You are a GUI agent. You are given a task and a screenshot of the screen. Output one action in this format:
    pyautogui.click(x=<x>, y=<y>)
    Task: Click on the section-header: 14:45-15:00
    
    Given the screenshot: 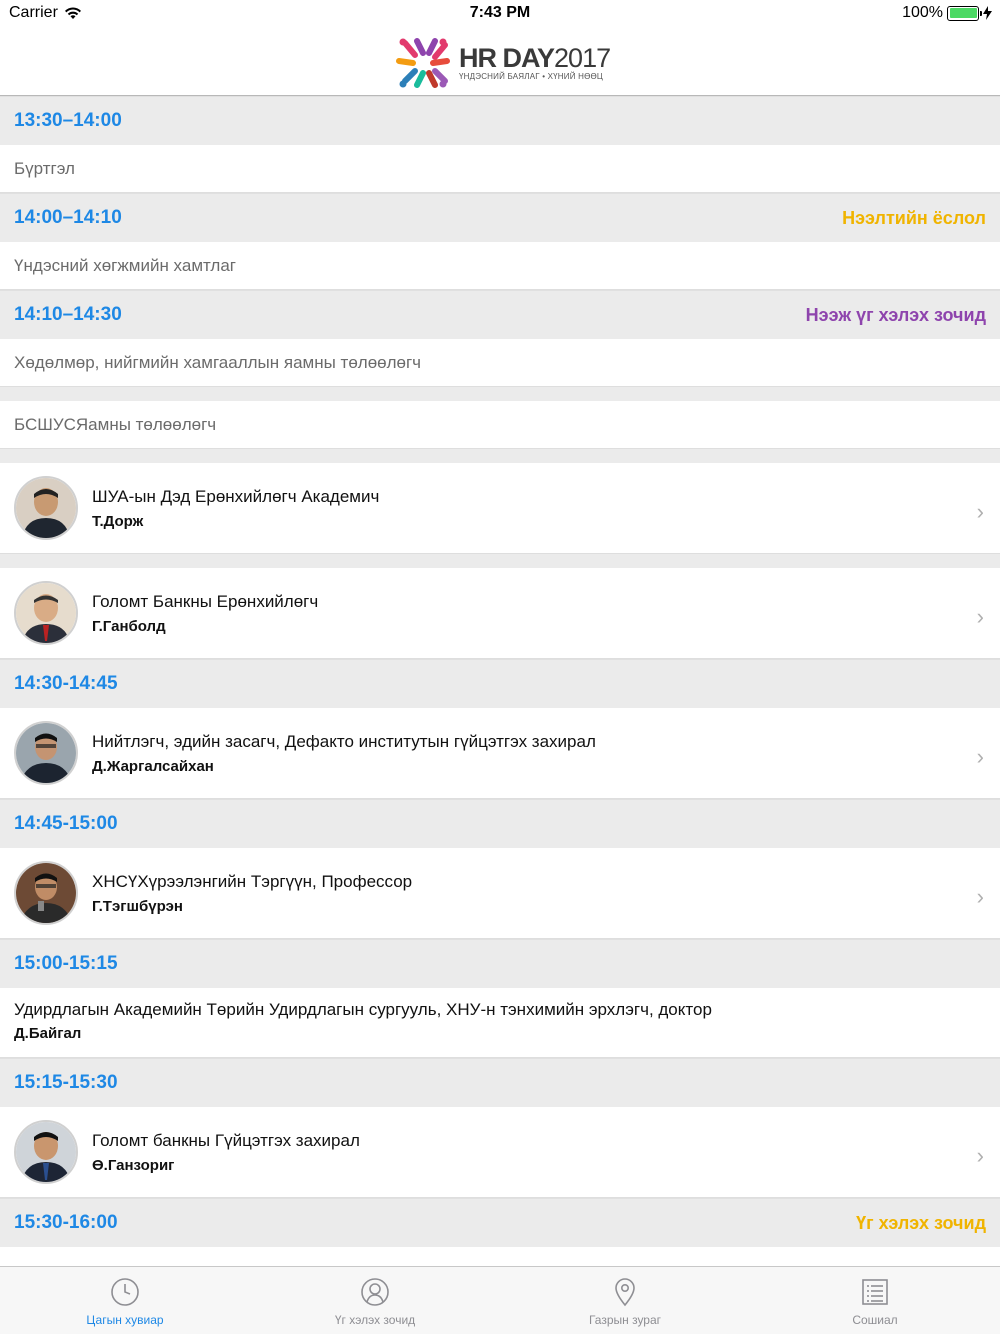 What is the action you would take?
    pyautogui.click(x=500, y=823)
    